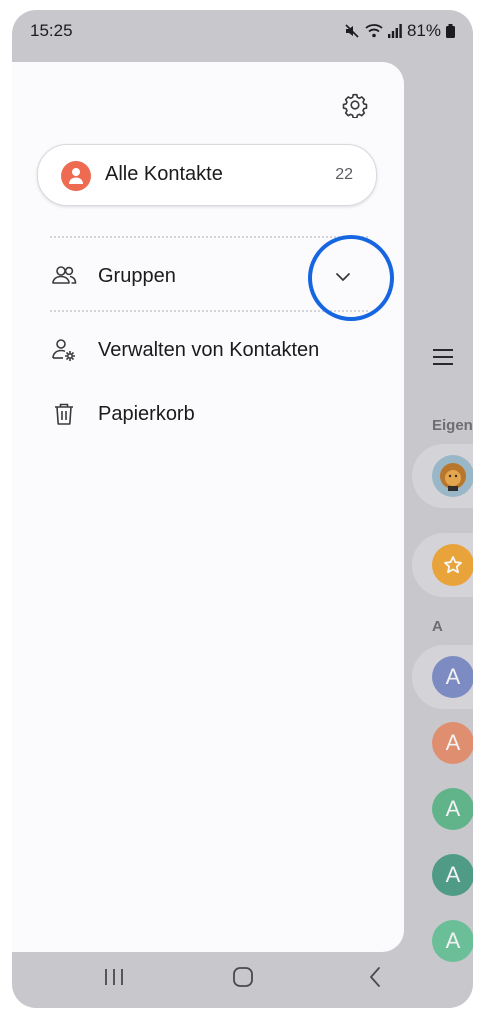  What do you see at coordinates (63, 350) in the screenshot?
I see `manage-contacts-icon` at bounding box center [63, 350].